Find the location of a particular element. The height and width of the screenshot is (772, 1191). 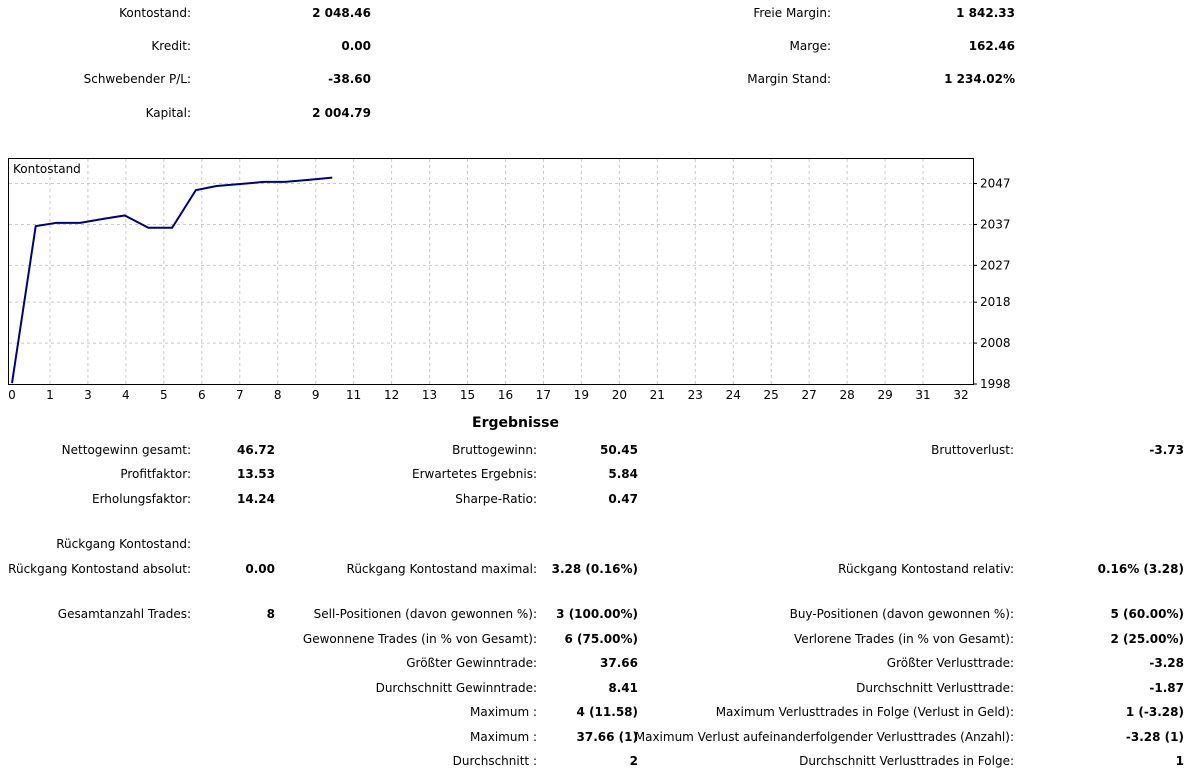

trades-right-value: 1 is located at coordinates (1179, 761).